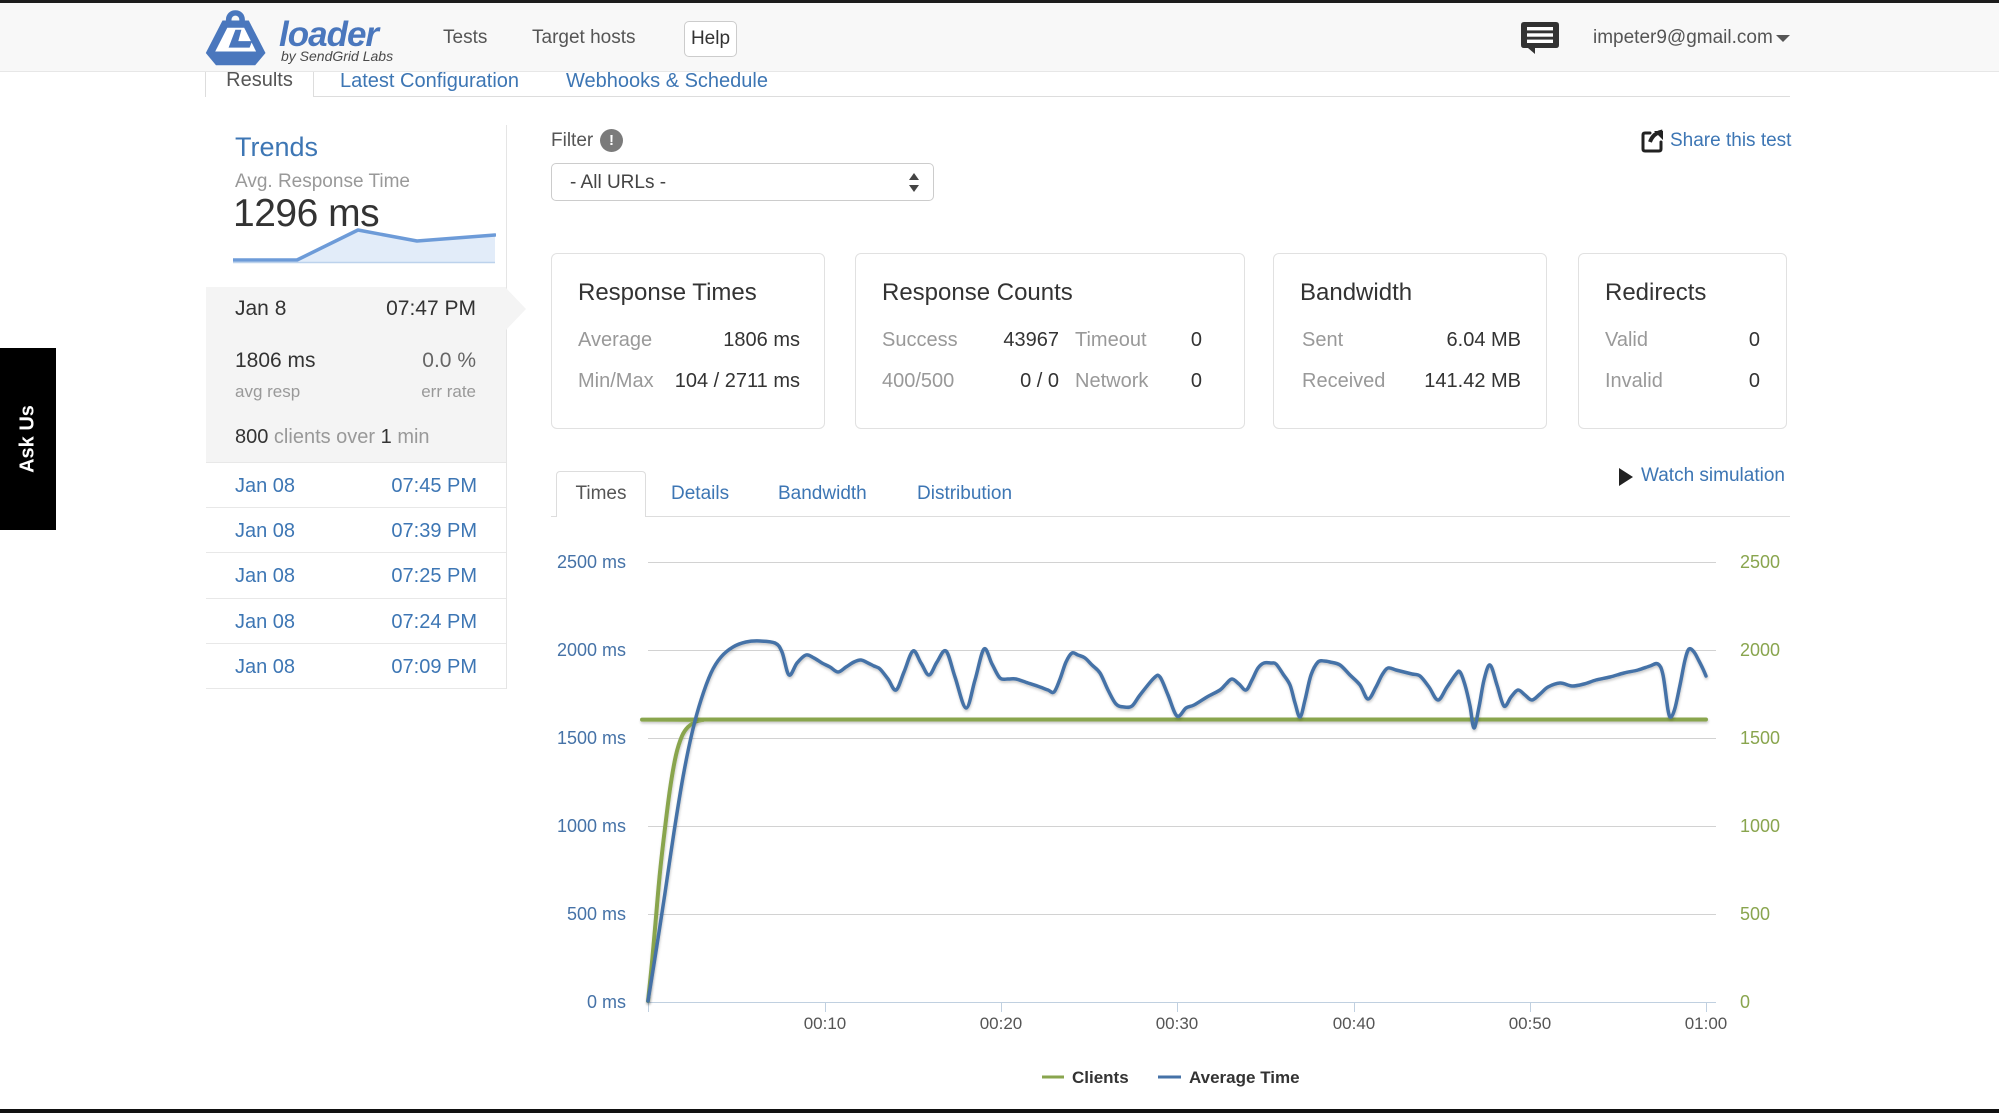 The height and width of the screenshot is (1113, 1999). I want to click on svg-text: 1000 ms, so click(591, 826).